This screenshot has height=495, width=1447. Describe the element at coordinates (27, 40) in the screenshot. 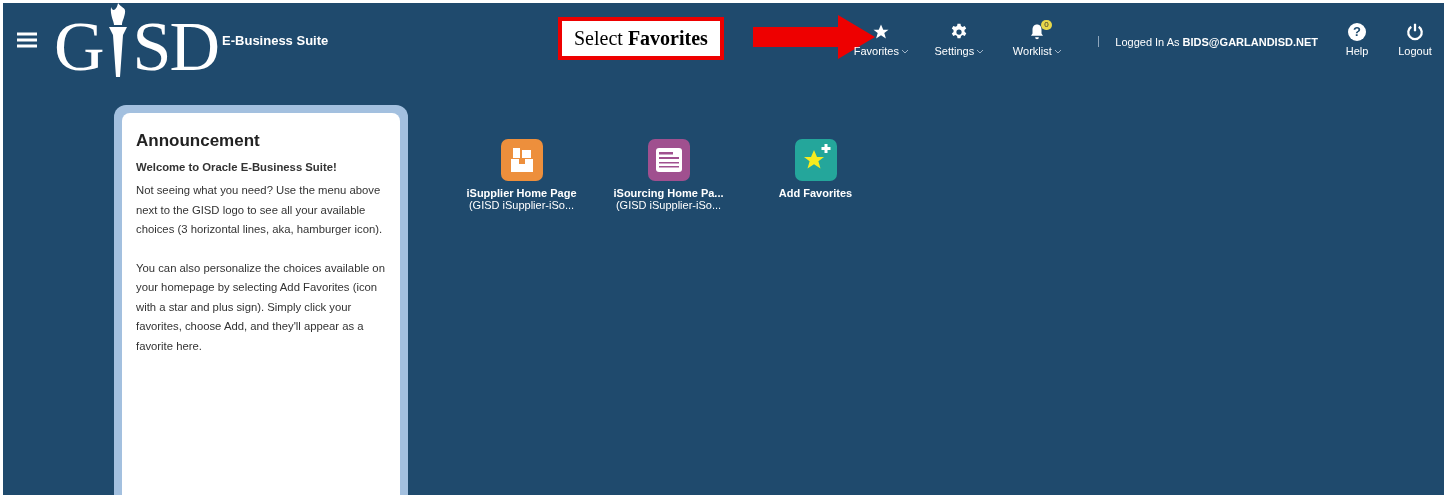

I see `menu-icon` at that location.